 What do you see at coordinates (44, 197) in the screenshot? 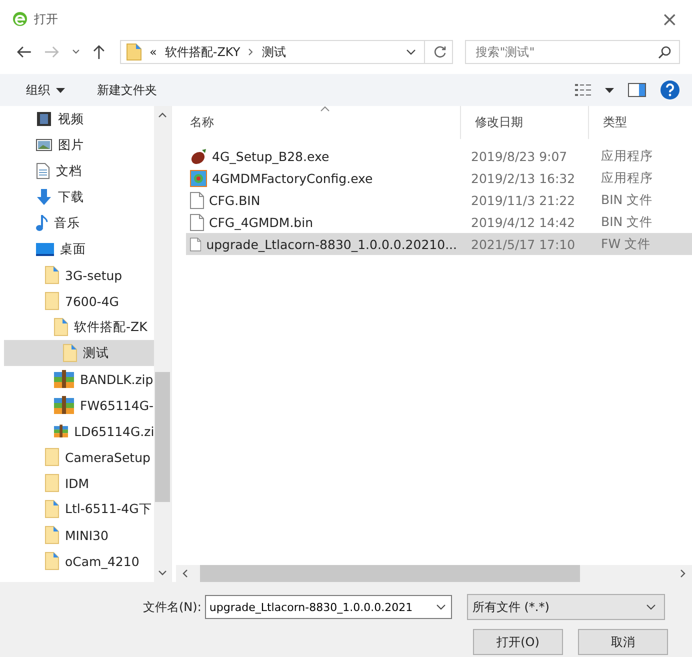
I see `download-arrow-icon` at bounding box center [44, 197].